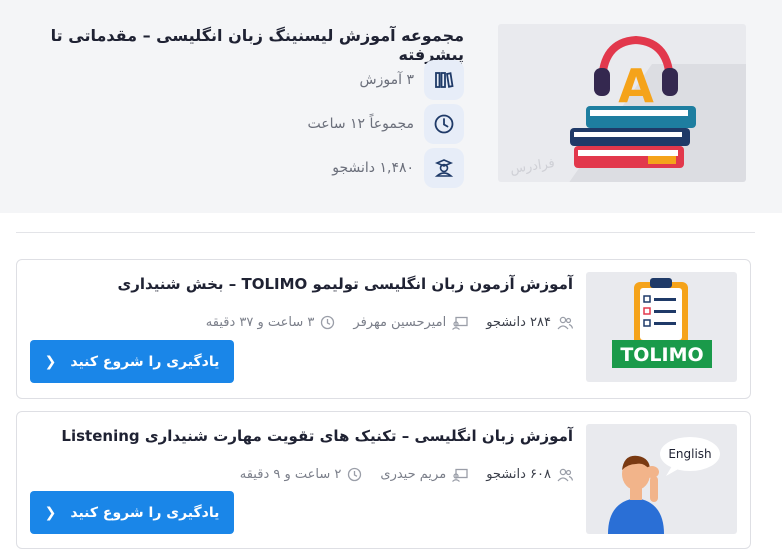  I want to click on svg-text: A, so click(636, 86).